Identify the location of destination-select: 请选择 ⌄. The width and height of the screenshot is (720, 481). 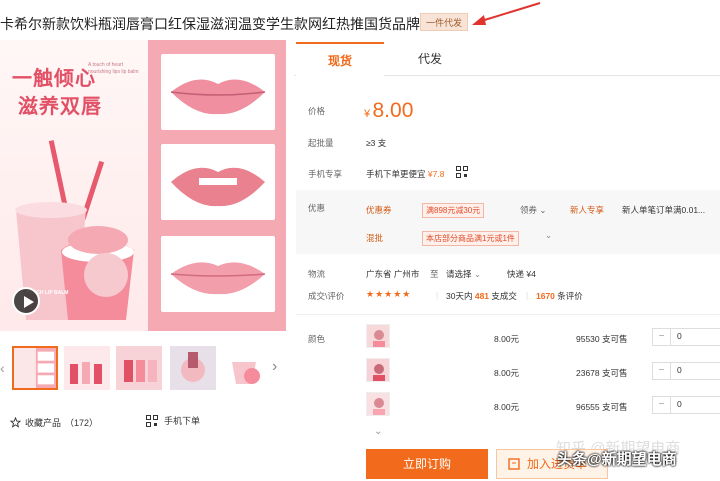
(463, 274).